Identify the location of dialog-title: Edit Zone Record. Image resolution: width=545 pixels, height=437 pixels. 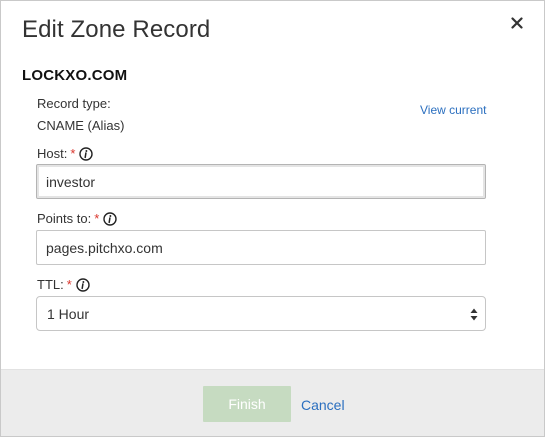
(116, 29).